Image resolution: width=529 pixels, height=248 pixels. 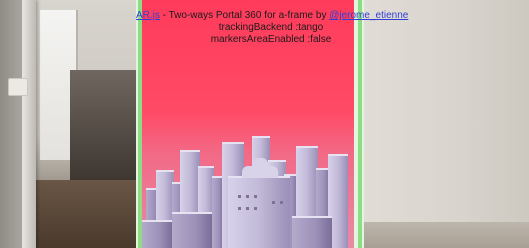 What do you see at coordinates (445, 235) in the screenshot?
I see `camera-floor-right` at bounding box center [445, 235].